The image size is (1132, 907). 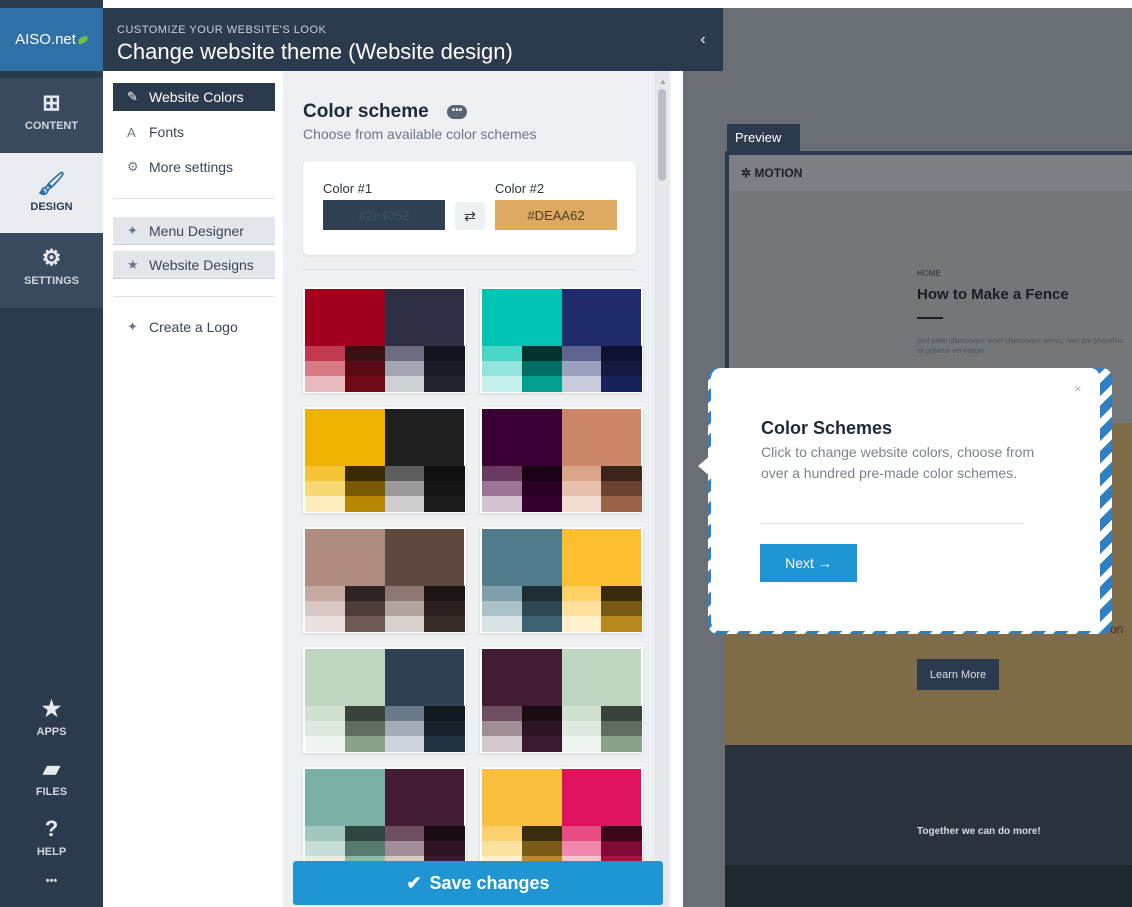 I want to click on next-button: Next →, so click(x=808, y=563).